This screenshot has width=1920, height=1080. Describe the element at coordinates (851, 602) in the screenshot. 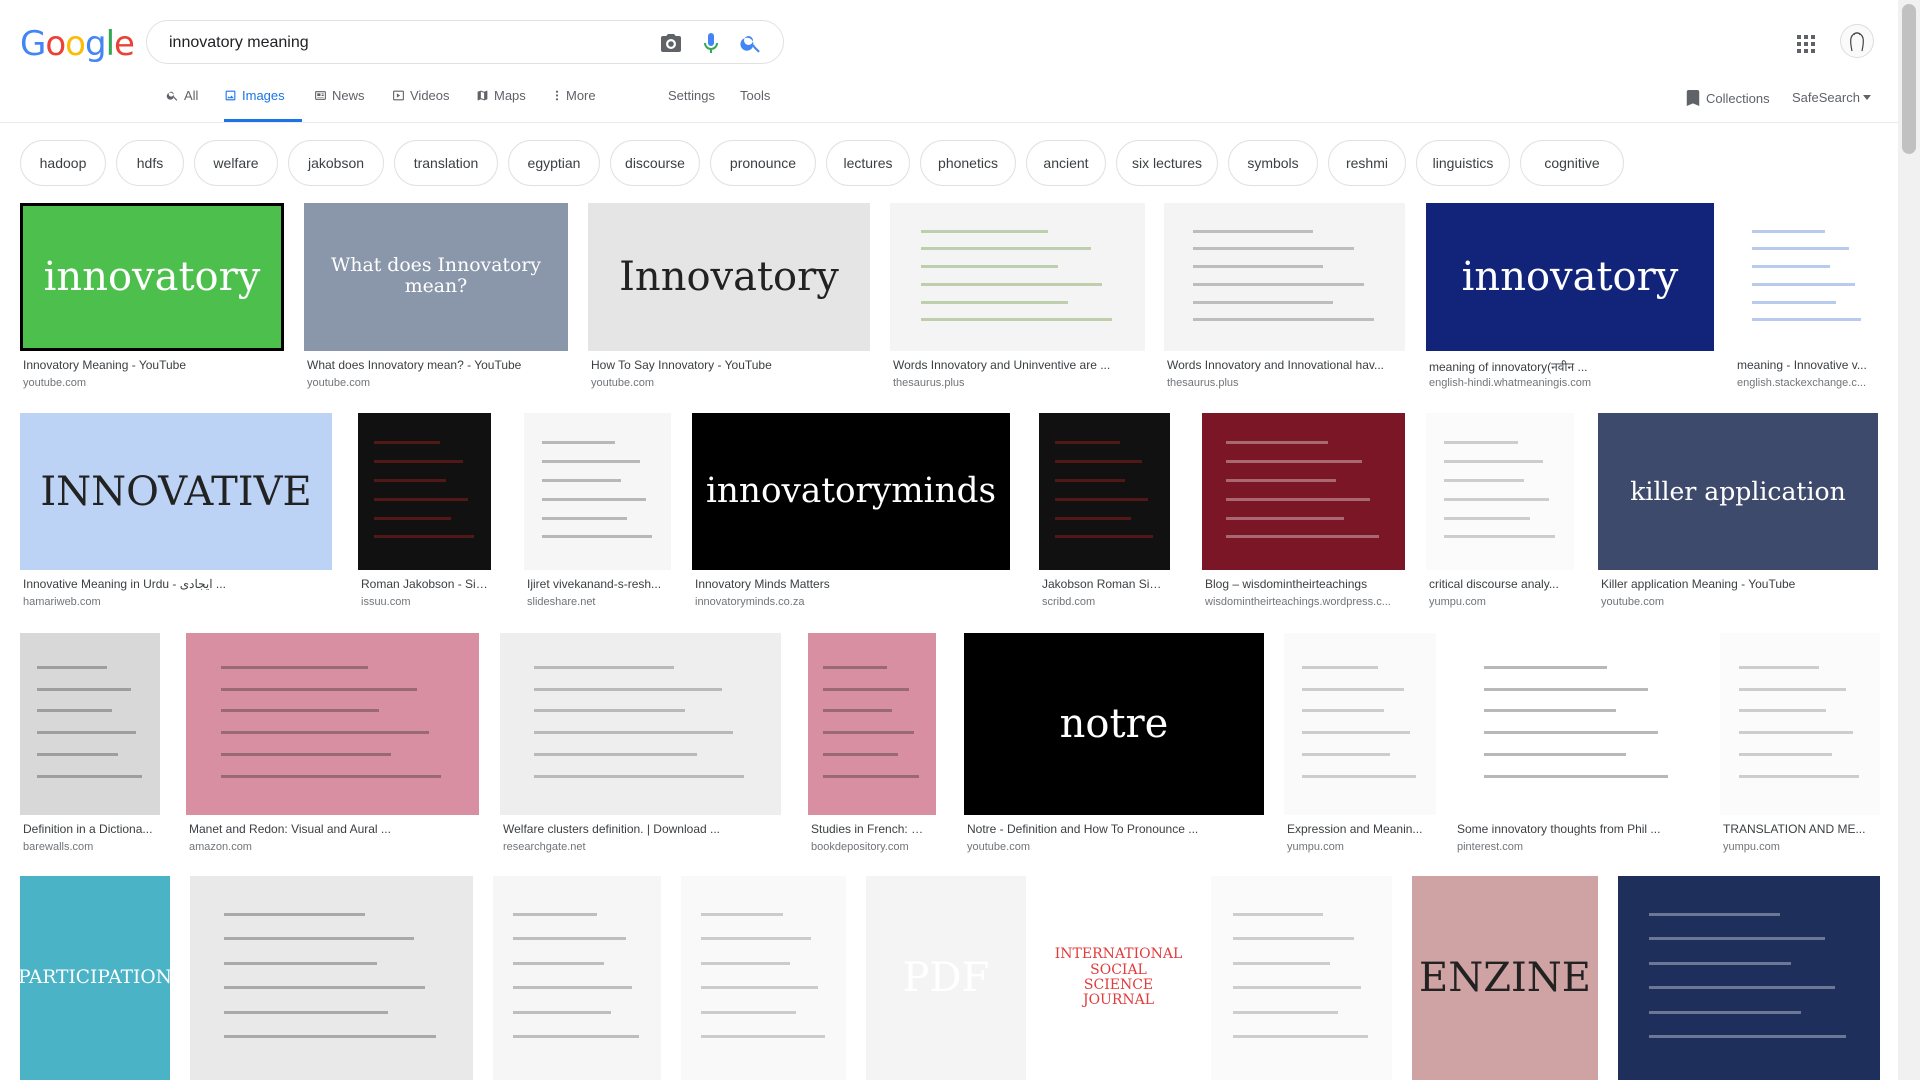

I see `result-source: innovatoryminds.co.za` at that location.